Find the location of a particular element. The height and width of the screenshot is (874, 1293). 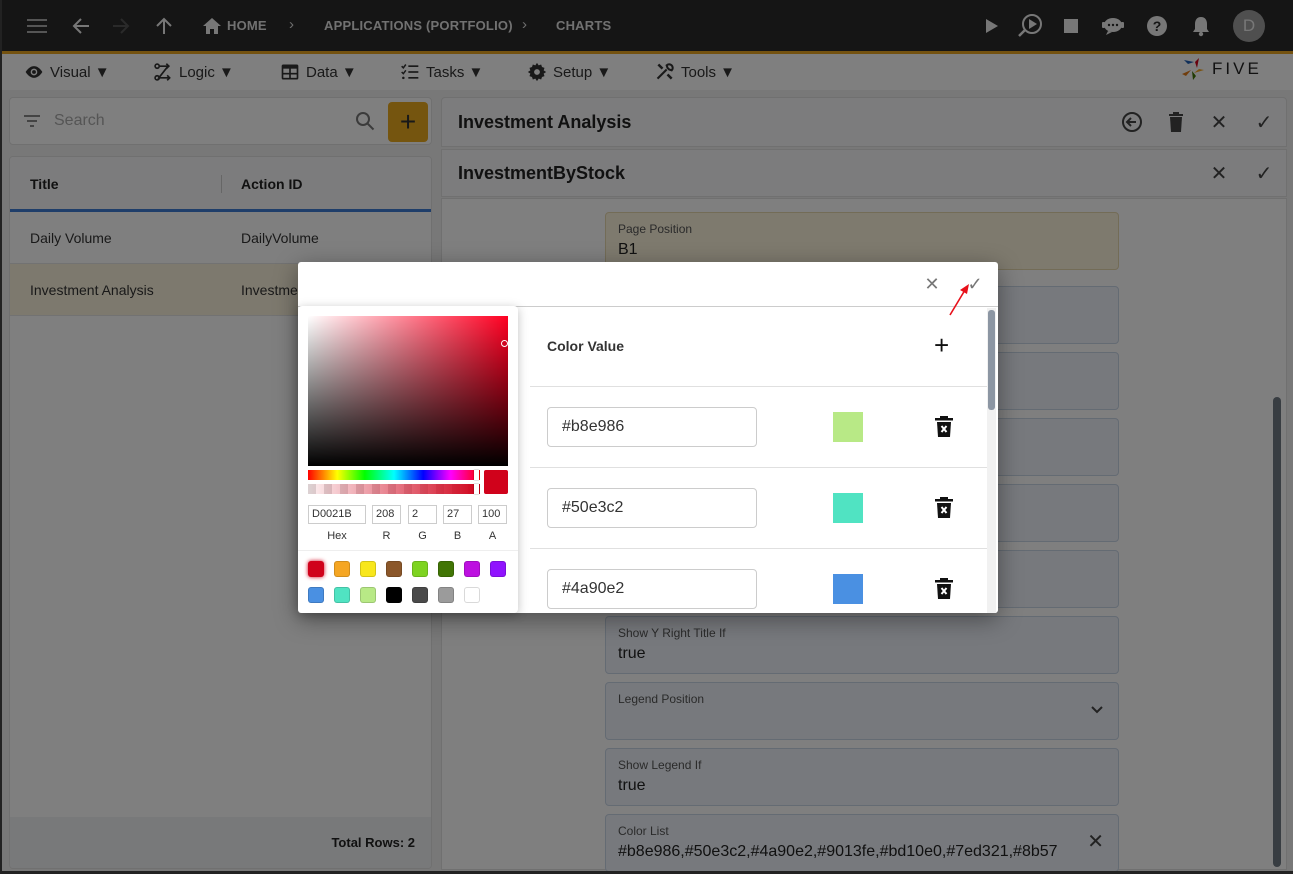

scrollbar-thumb is located at coordinates (991, 360).